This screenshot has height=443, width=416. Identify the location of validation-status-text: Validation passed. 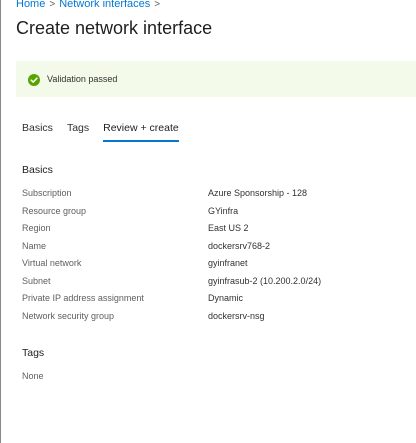
(82, 79).